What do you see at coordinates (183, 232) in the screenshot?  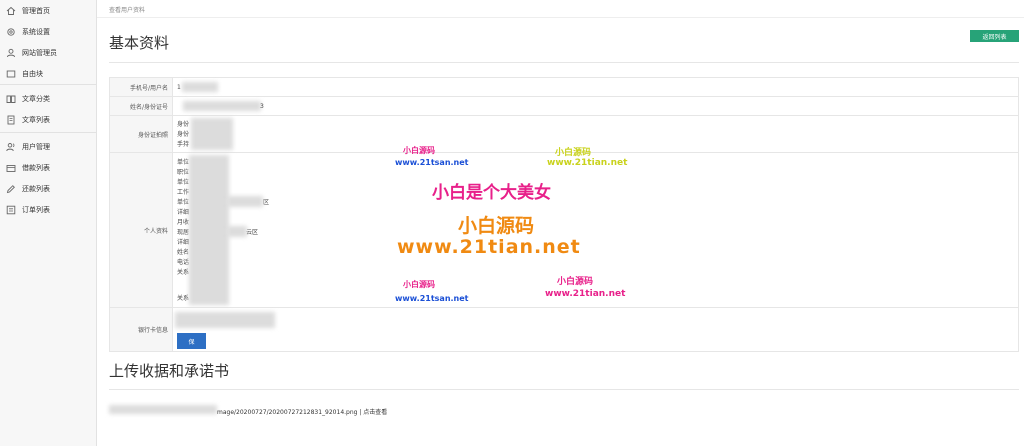 I see `personal-line: 现居` at bounding box center [183, 232].